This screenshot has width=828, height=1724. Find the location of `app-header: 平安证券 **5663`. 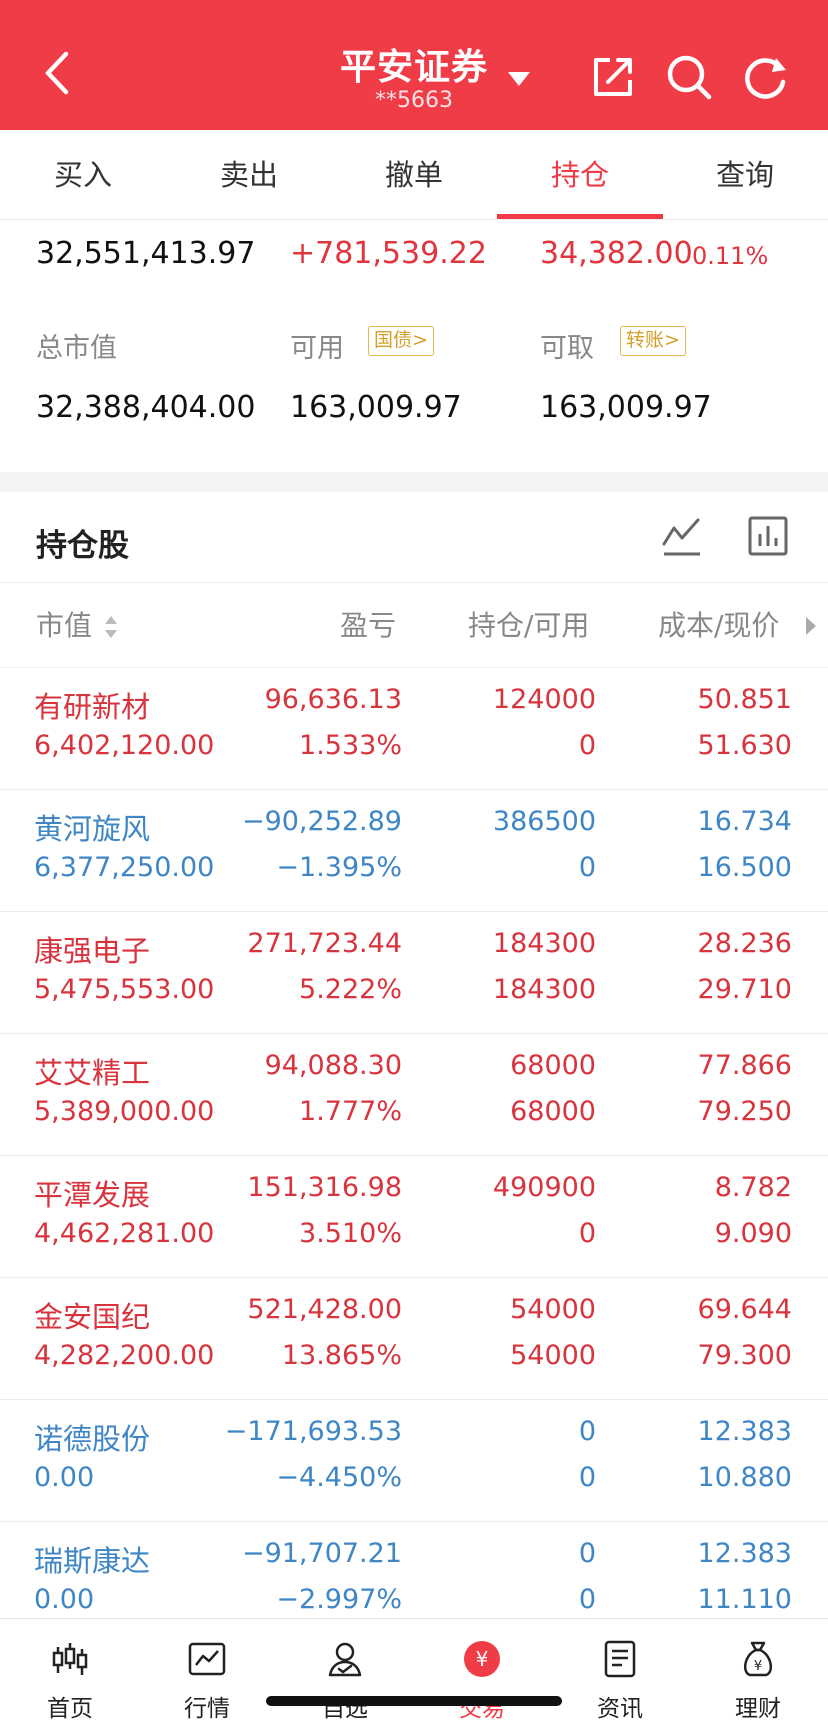

app-header: 平安证券 **5663 is located at coordinates (414, 65).